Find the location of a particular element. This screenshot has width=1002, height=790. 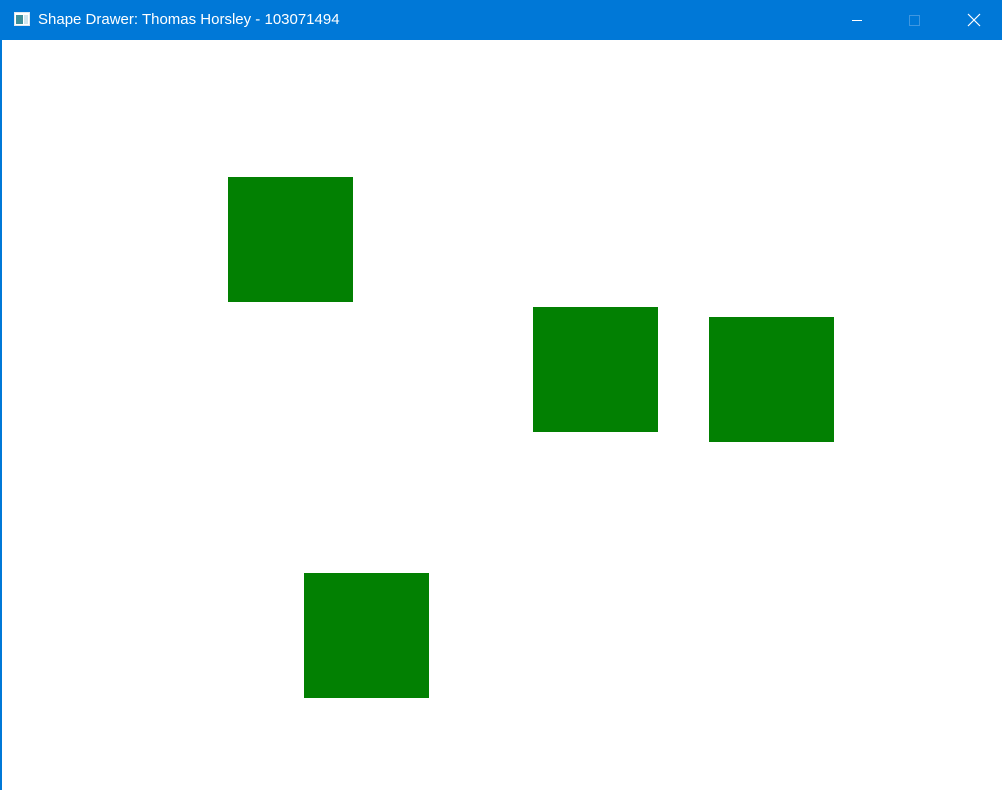

minimize-button is located at coordinates (857, 20).